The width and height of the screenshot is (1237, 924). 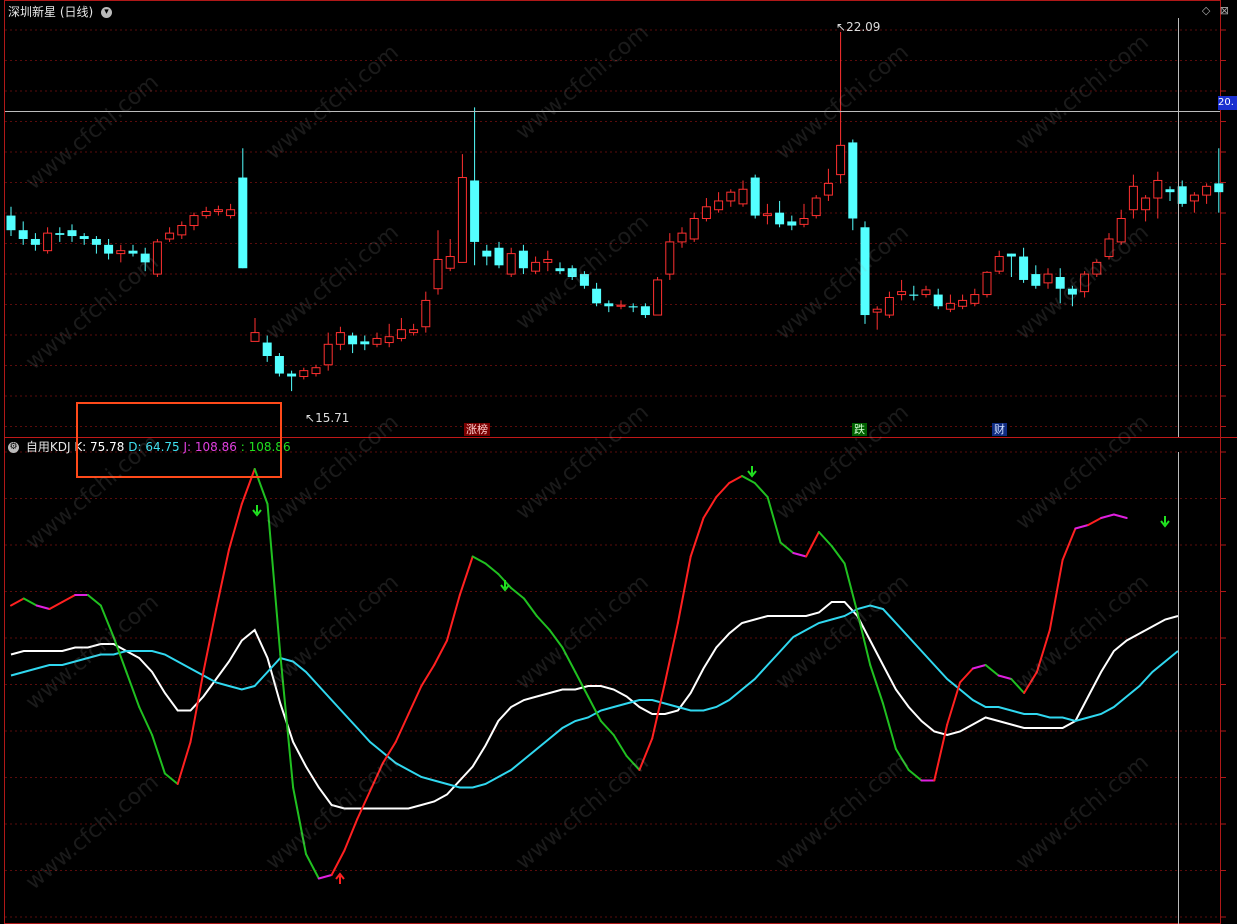 I want to click on close-icon: ⊠, so click(x=1224, y=10).